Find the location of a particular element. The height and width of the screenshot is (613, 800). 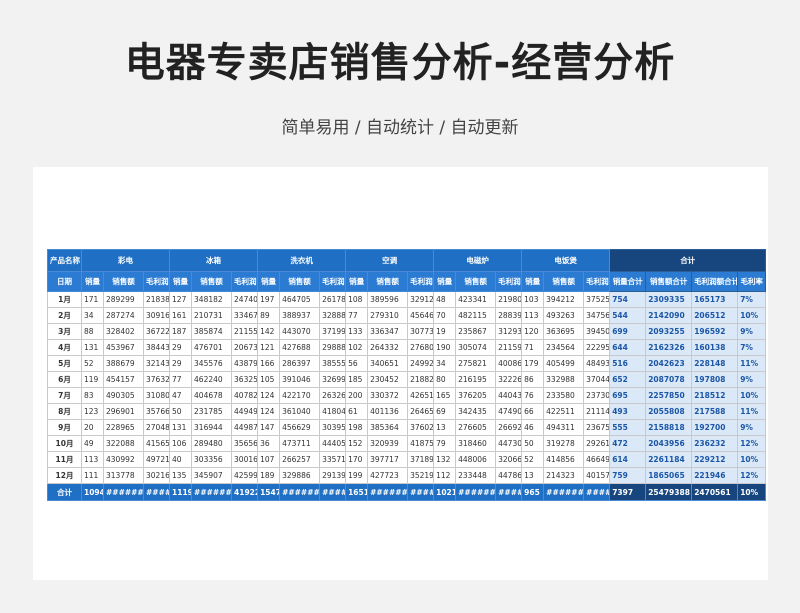

table-cell: 190 is located at coordinates (445, 347).